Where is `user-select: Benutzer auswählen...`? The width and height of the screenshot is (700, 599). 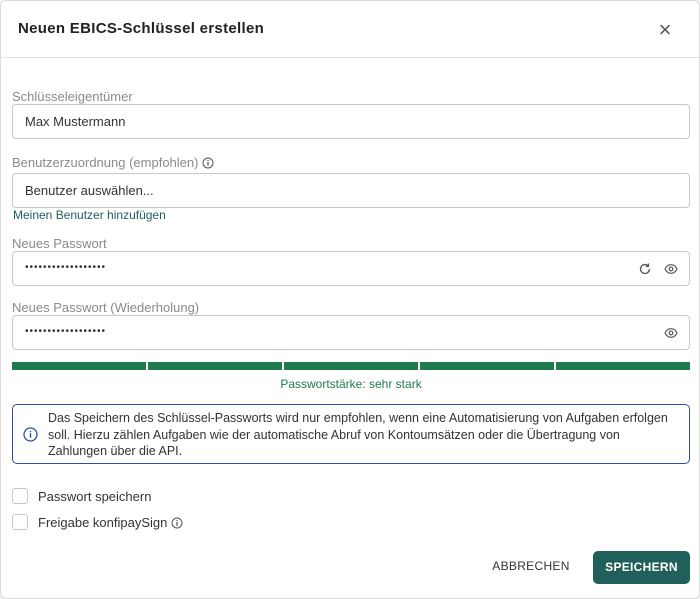 user-select: Benutzer auswählen... is located at coordinates (351, 190).